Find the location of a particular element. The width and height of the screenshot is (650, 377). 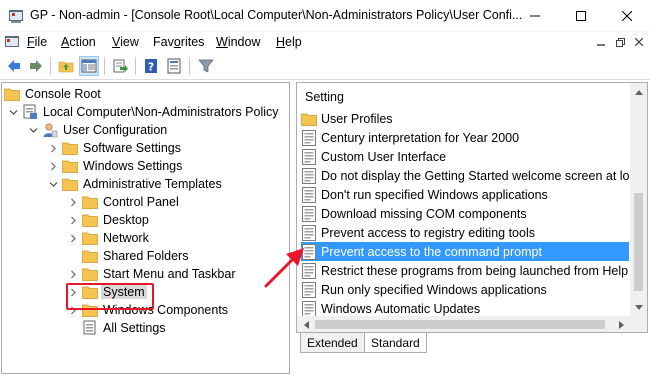

show-hide-console-tree-button is located at coordinates (89, 66).